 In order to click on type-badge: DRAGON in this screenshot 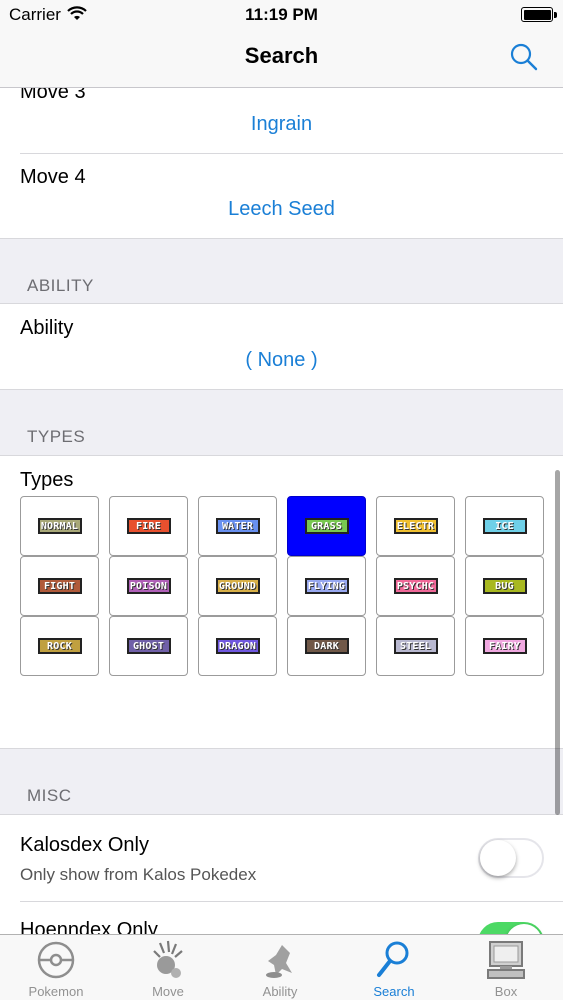, I will do `click(237, 646)`.